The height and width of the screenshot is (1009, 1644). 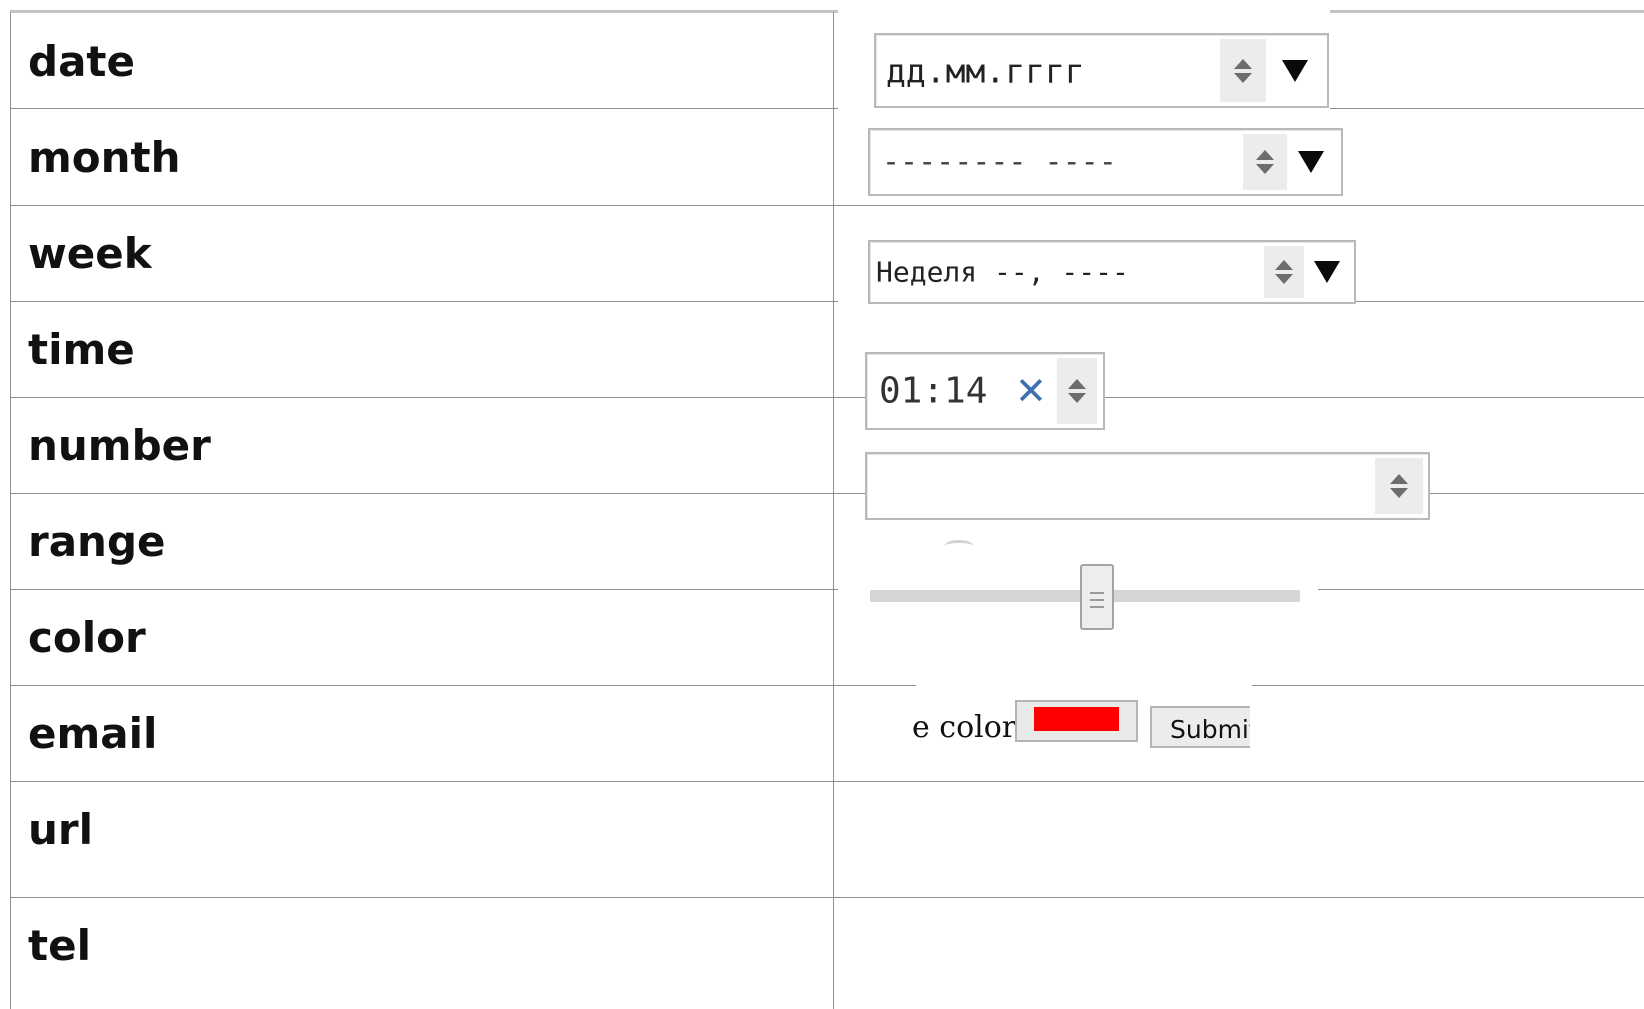 I want to click on row-label-number: number, so click(x=119, y=445).